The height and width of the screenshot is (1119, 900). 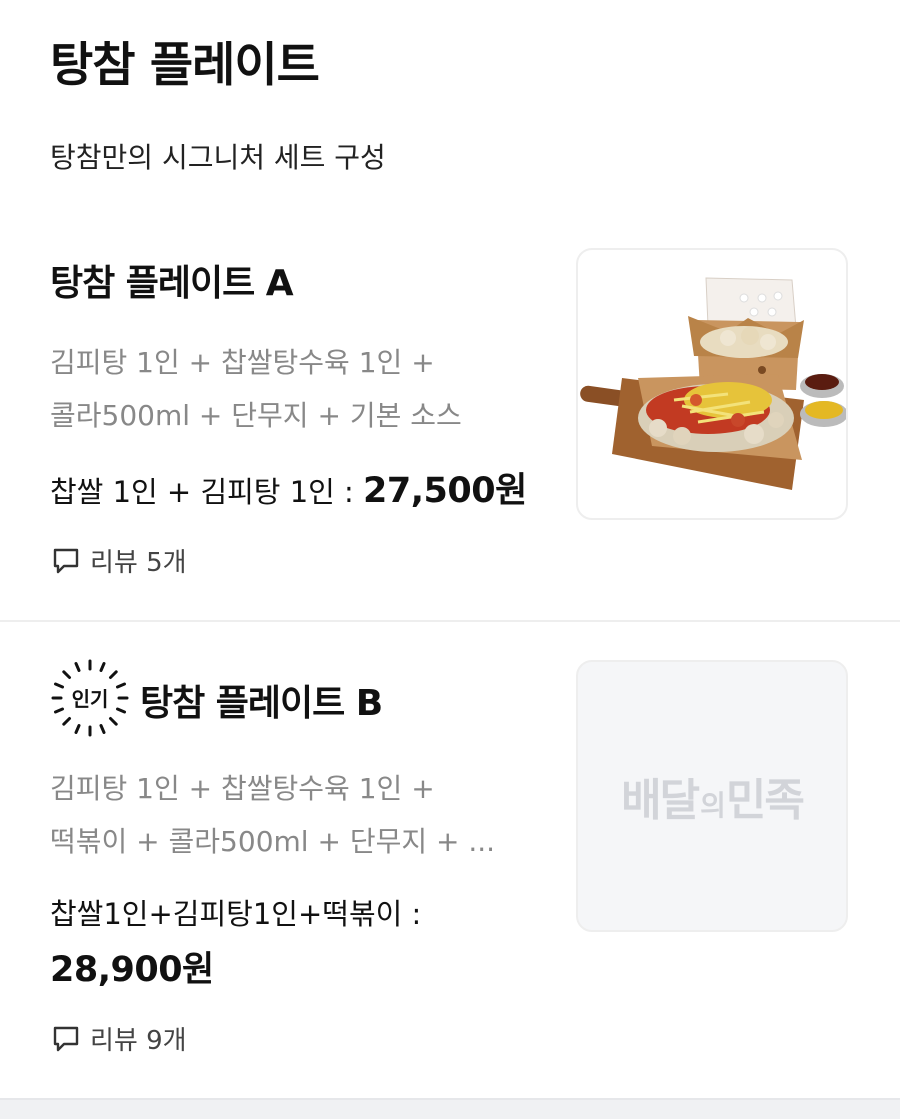 I want to click on price-amount: 28,900원, so click(x=132, y=970).